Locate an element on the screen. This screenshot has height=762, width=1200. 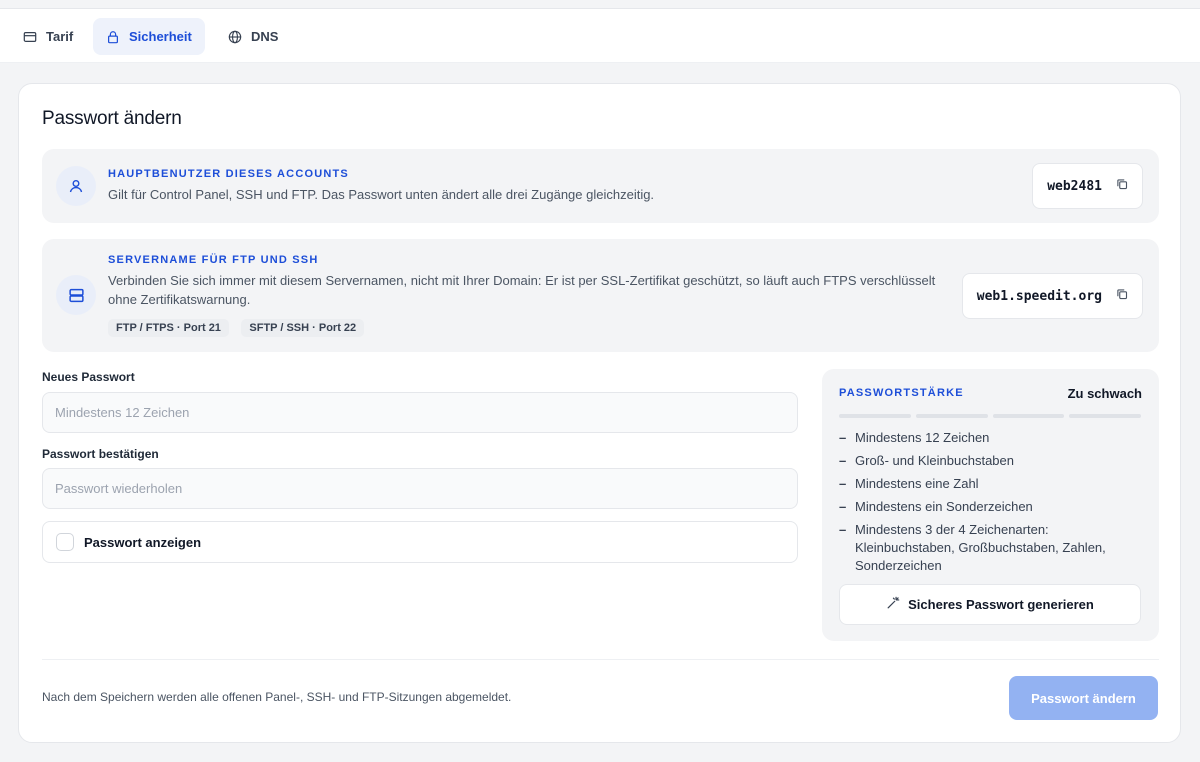
tab-dns: DNS is located at coordinates (253, 36).